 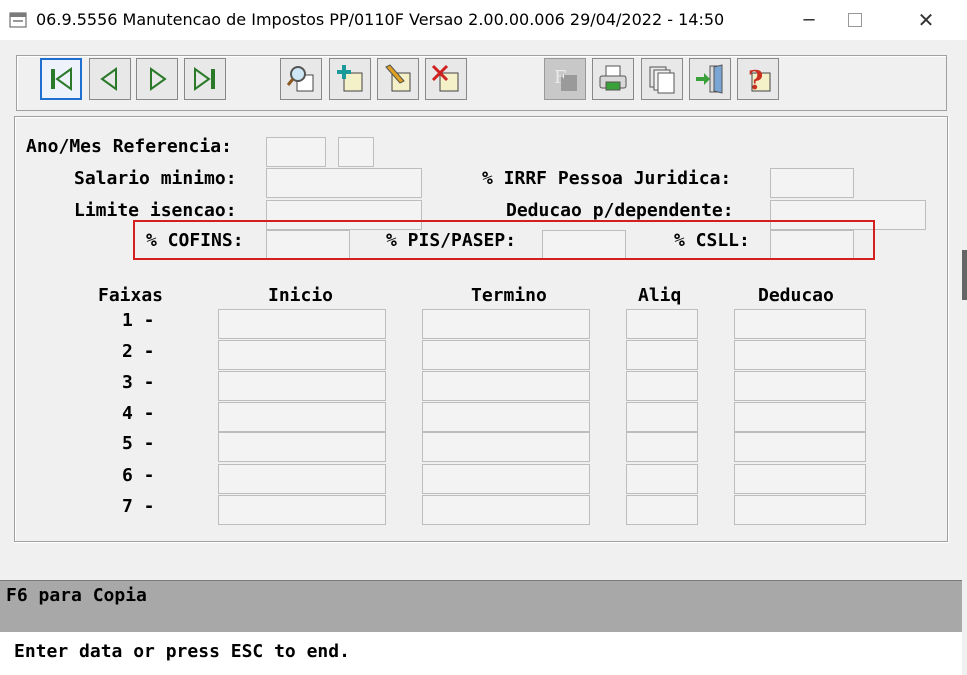 I want to click on deducao-header: Deducao, so click(x=796, y=295).